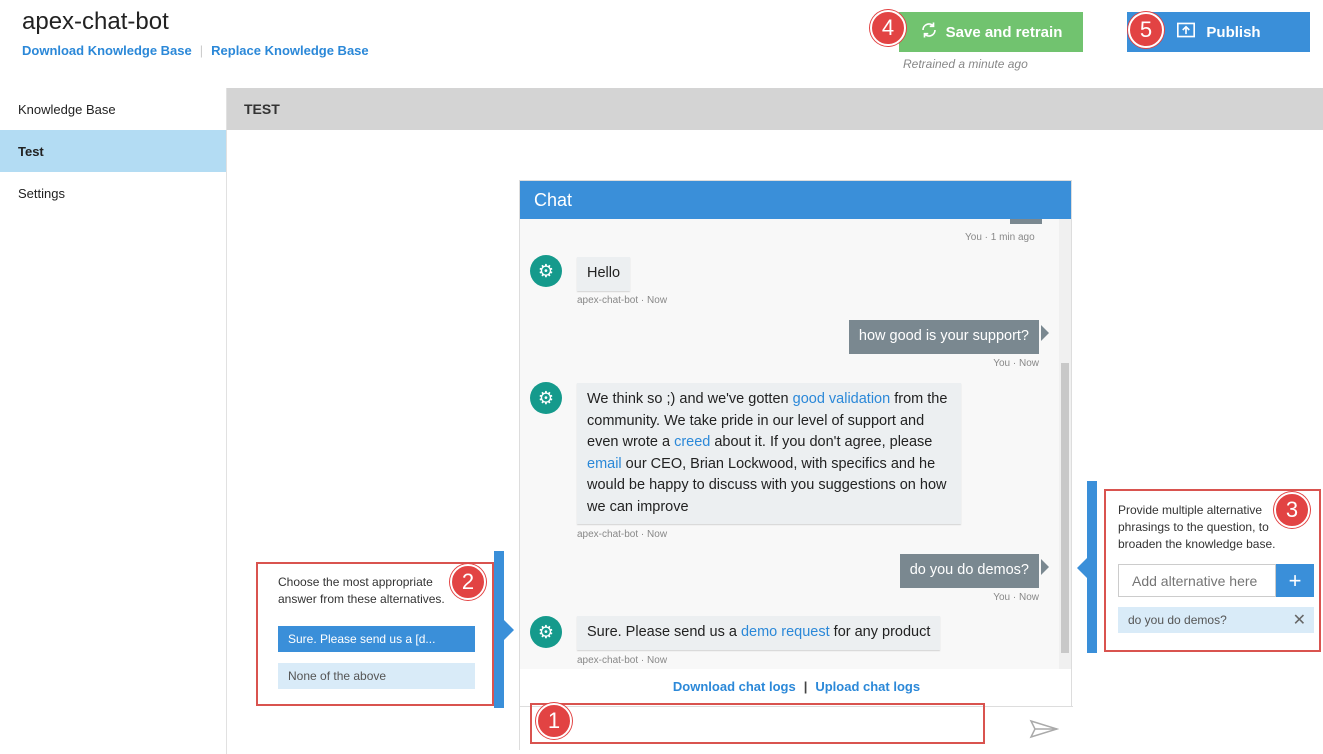 The image size is (1323, 754). I want to click on previous-message-fragment, so click(1026, 221).